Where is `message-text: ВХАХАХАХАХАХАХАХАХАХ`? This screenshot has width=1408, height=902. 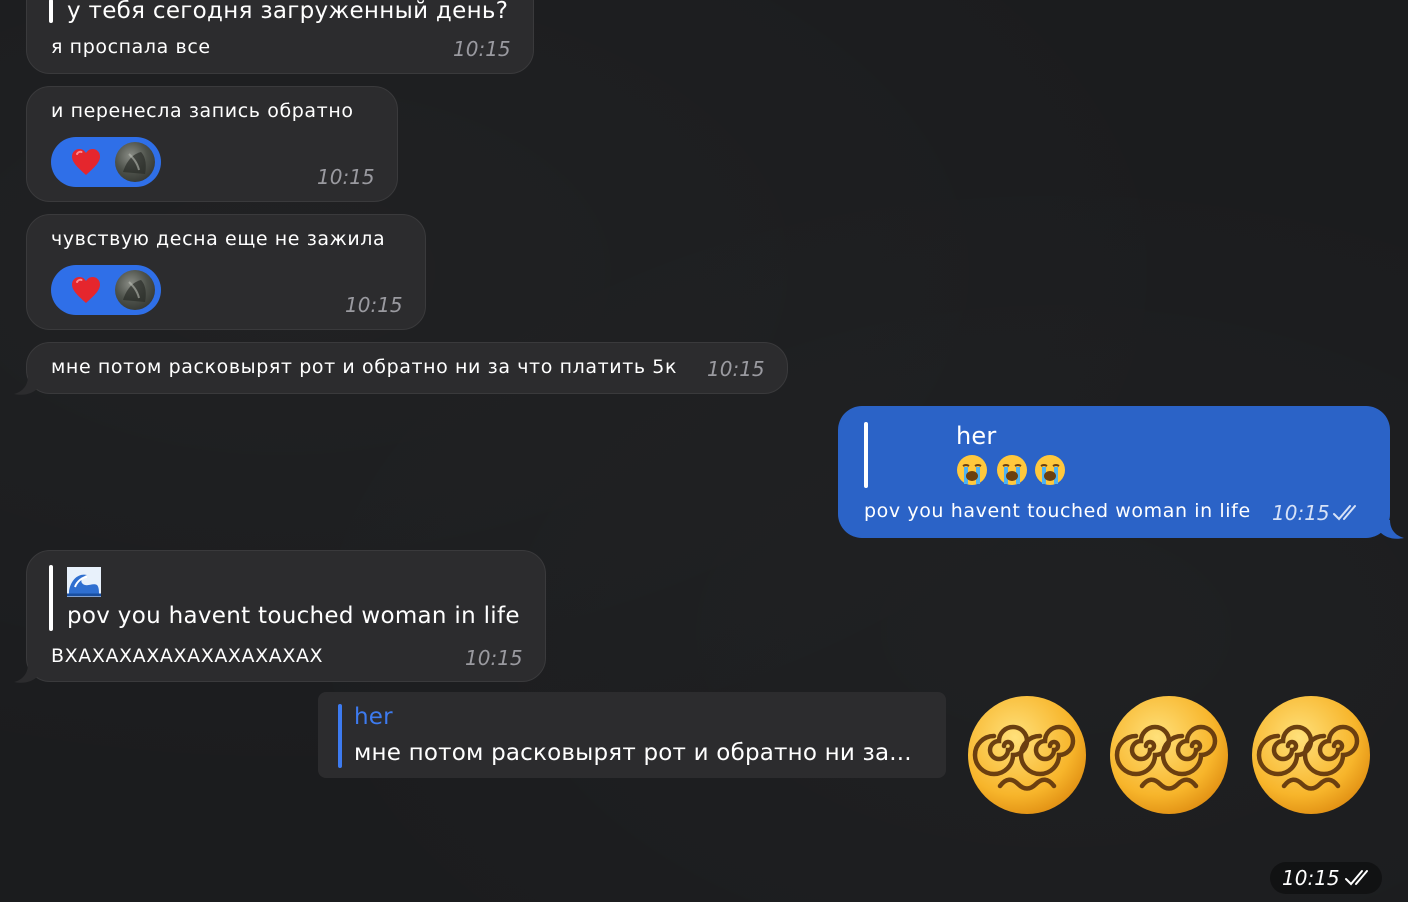 message-text: ВХАХАХАХАХАХАХАХАХАХ is located at coordinates (187, 656).